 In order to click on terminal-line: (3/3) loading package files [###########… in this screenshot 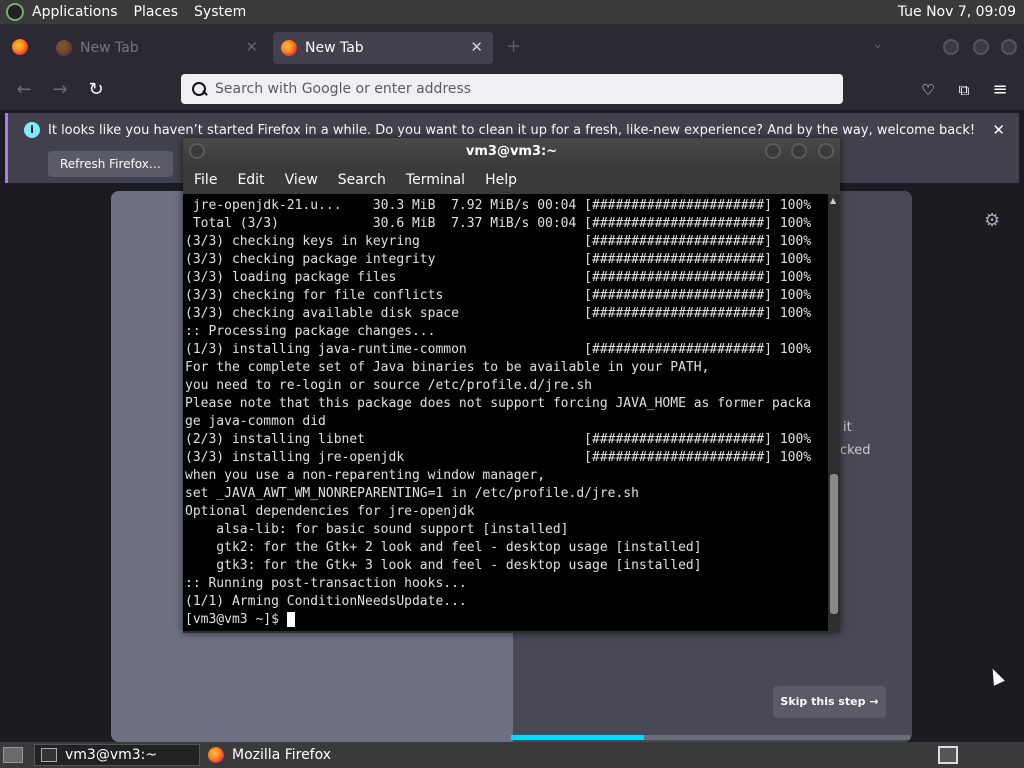, I will do `click(498, 277)`.